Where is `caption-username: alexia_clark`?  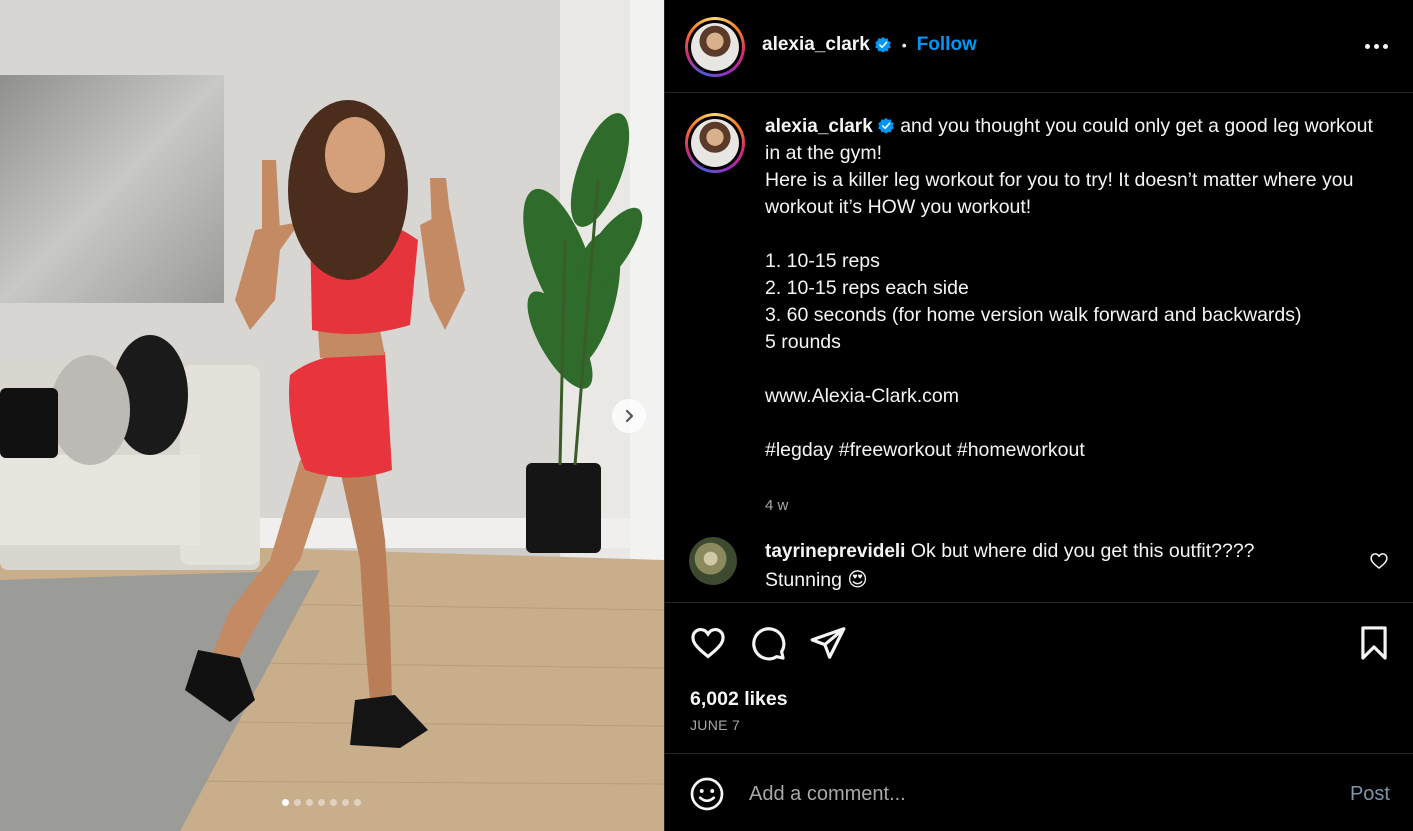 caption-username: alexia_clark is located at coordinates (819, 126).